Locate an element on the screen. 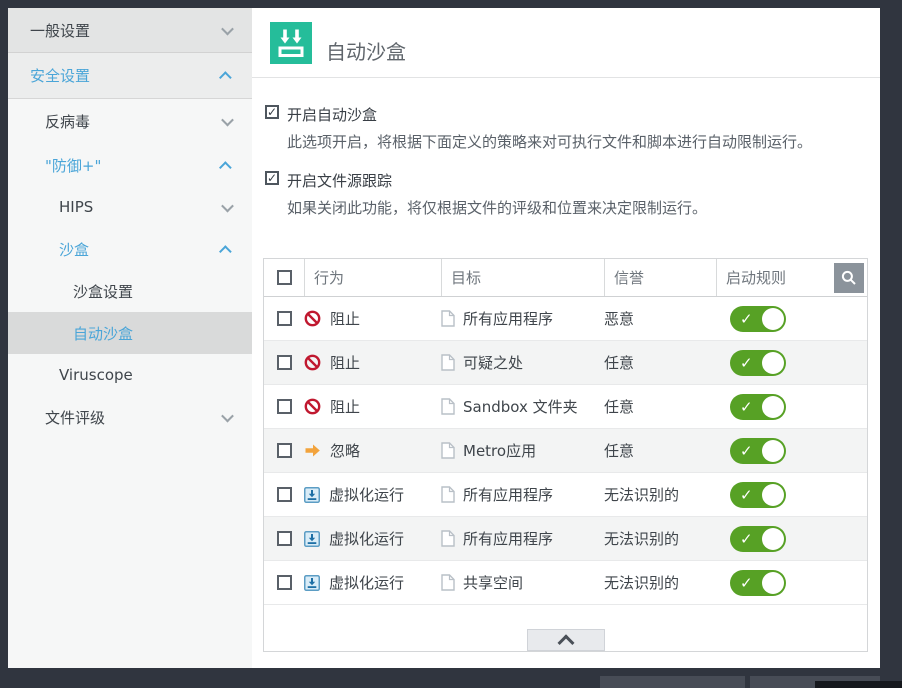  option-description: 此选项开启，将根据下面定义的策略来对可执行文件和脚本进行自动限制运行。 is located at coordinates (550, 142).